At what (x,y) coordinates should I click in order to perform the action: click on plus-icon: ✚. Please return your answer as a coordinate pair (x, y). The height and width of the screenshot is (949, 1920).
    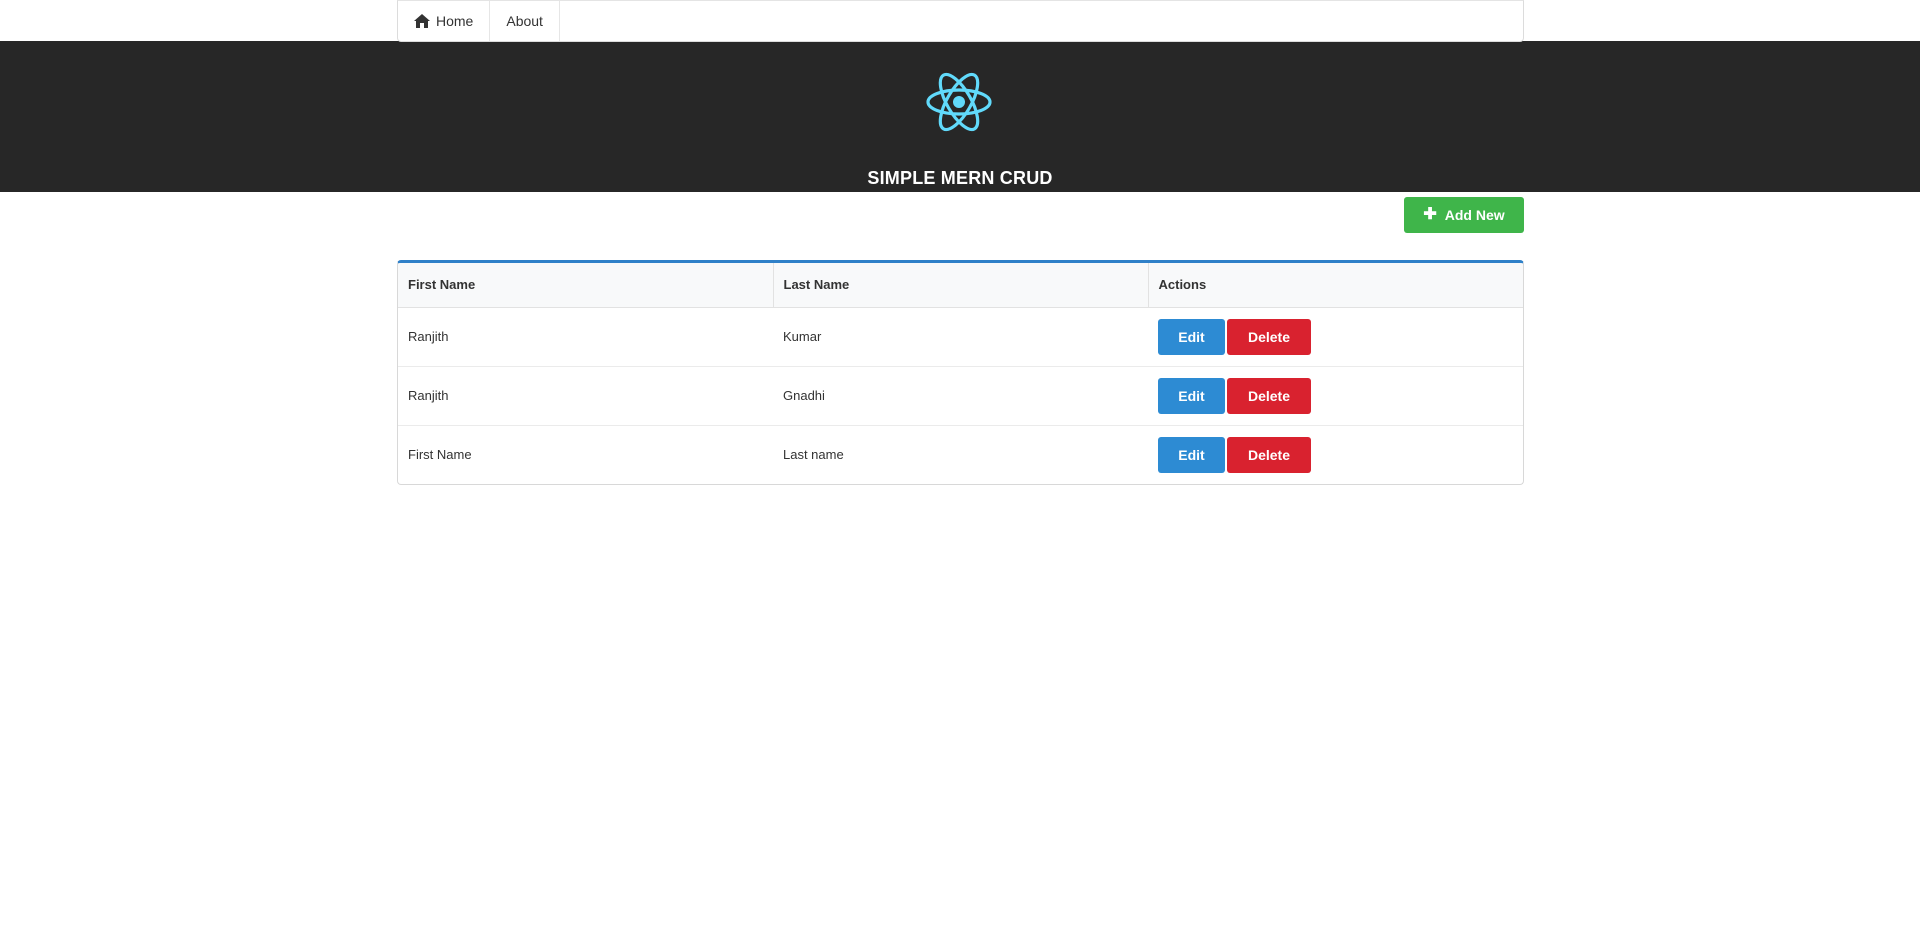
    Looking at the image, I should click on (1430, 214).